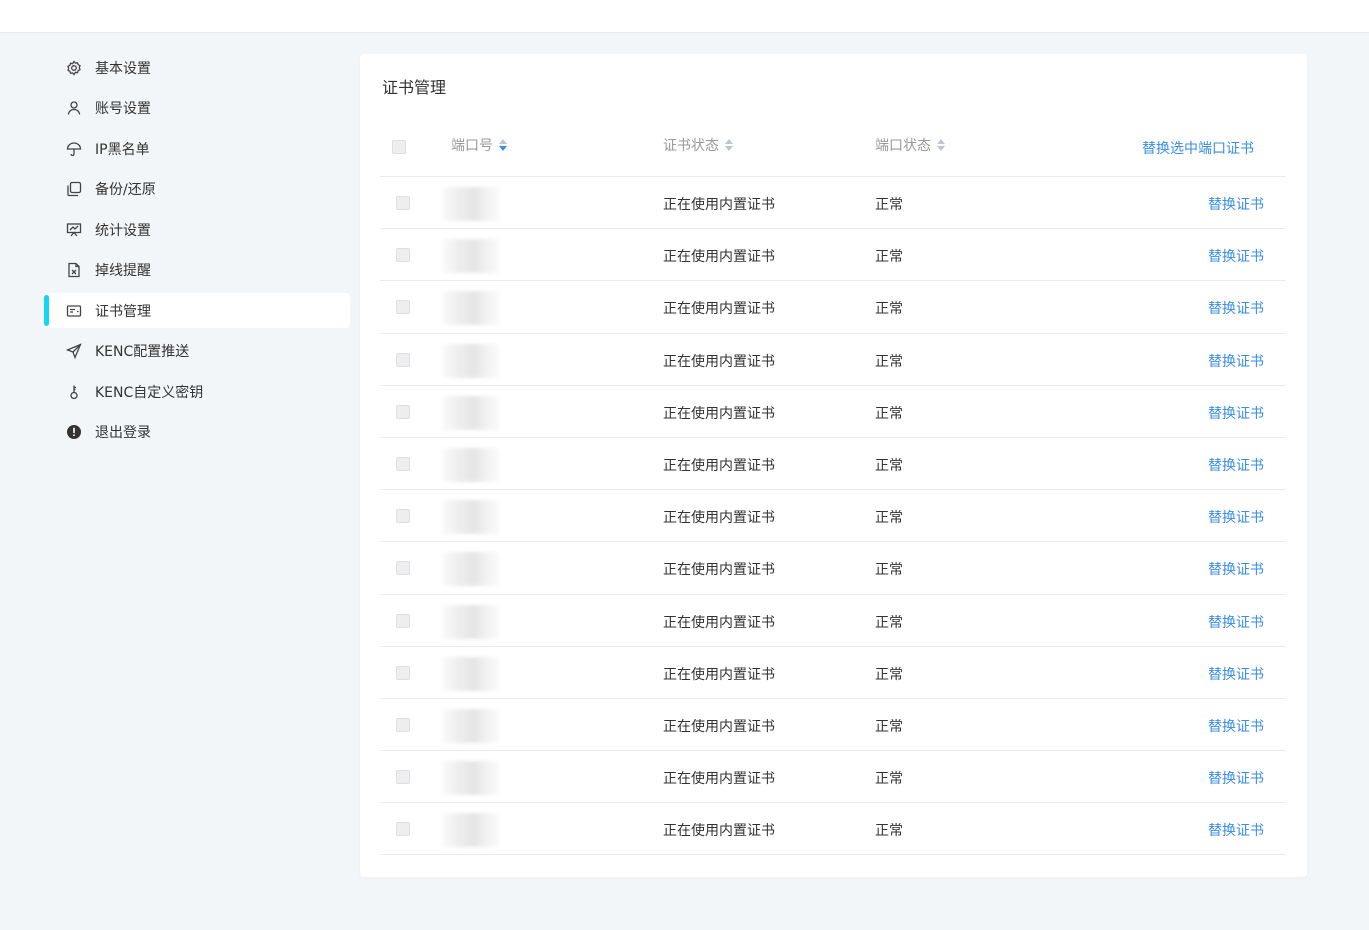 This screenshot has width=1369, height=930. What do you see at coordinates (74, 351) in the screenshot?
I see `send-icon` at bounding box center [74, 351].